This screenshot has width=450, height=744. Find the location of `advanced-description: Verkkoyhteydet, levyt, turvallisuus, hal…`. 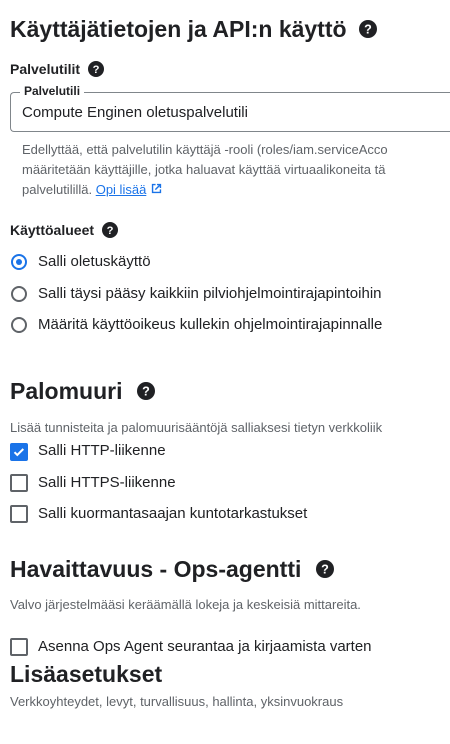

advanced-description: Verkkoyhteydet, levyt, turvallisuus, hal… is located at coordinates (177, 701).